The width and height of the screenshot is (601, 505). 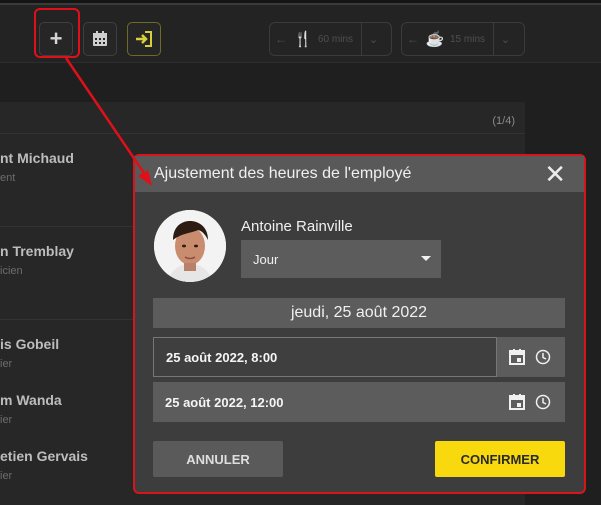 What do you see at coordinates (70, 353) in the screenshot?
I see `list-item: is Gobeil ier` at bounding box center [70, 353].